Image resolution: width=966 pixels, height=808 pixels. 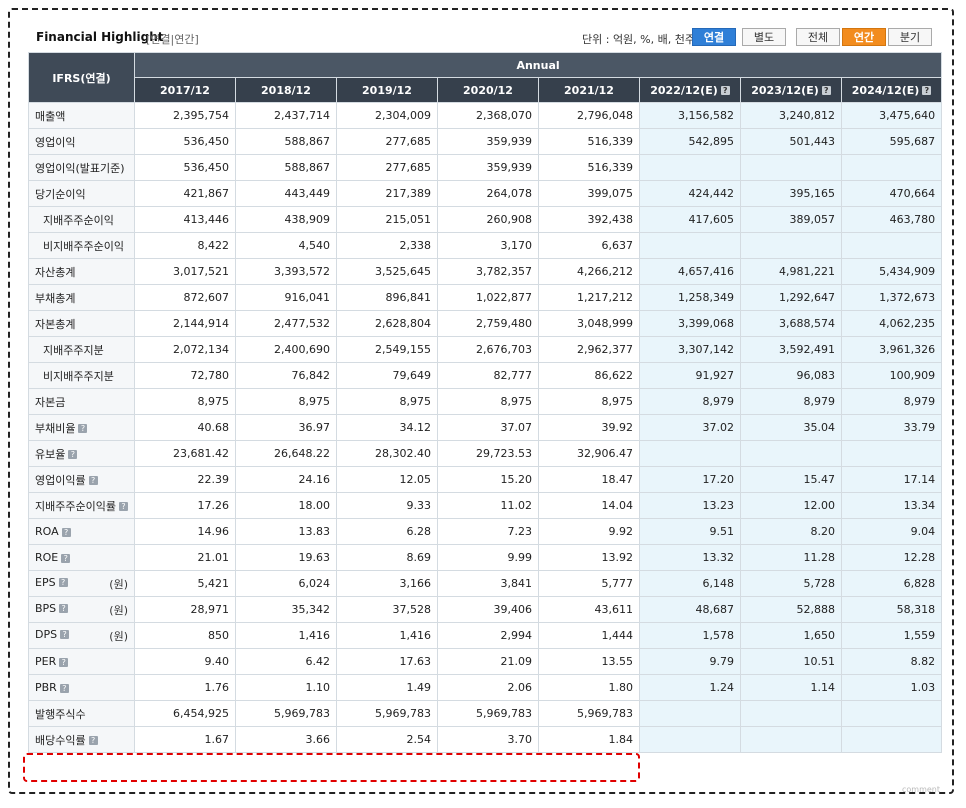 What do you see at coordinates (60, 480) in the screenshot?
I see `row-label: 영업이익률` at bounding box center [60, 480].